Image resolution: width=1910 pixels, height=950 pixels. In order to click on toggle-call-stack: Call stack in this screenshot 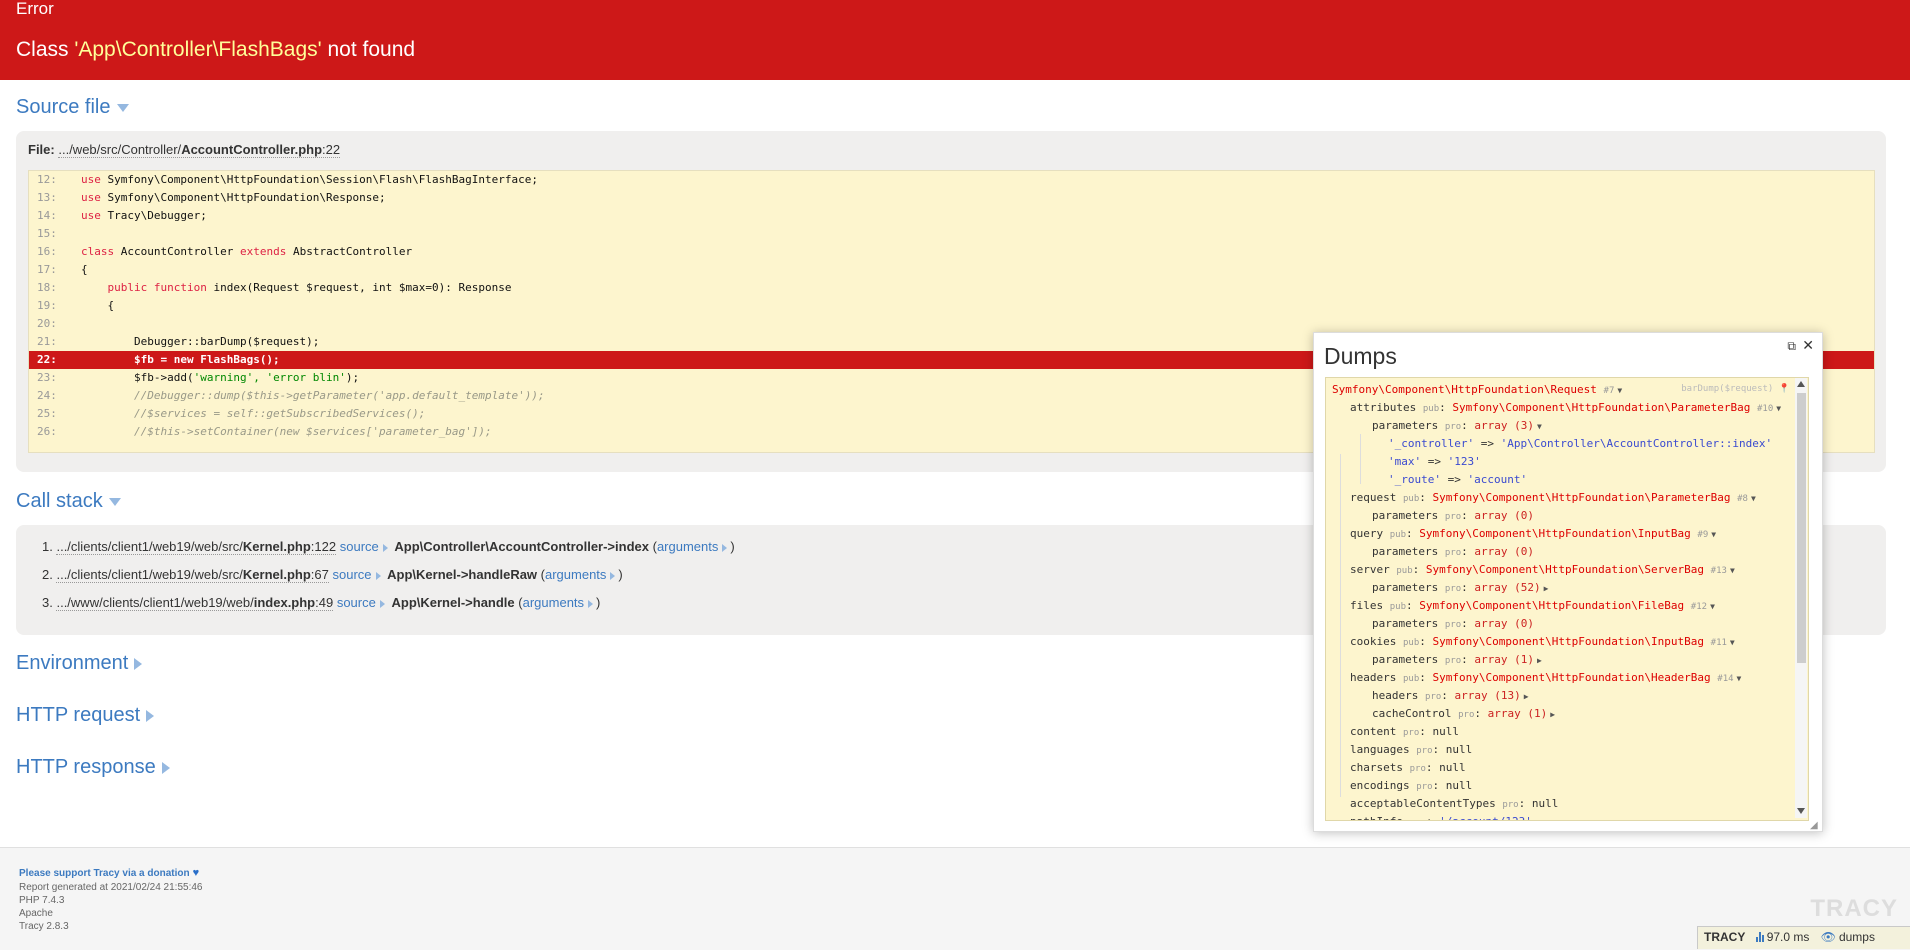, I will do `click(68, 501)`.